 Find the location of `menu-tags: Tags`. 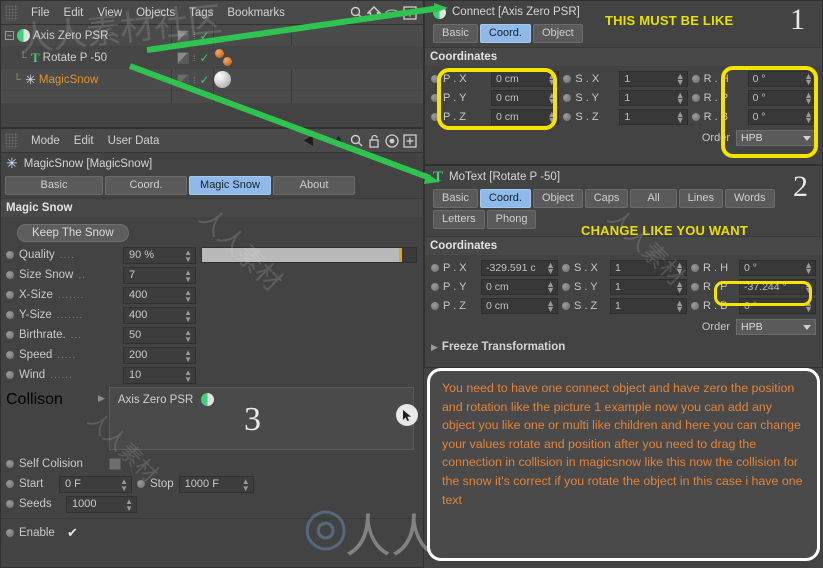

menu-tags: Tags is located at coordinates (201, 13).